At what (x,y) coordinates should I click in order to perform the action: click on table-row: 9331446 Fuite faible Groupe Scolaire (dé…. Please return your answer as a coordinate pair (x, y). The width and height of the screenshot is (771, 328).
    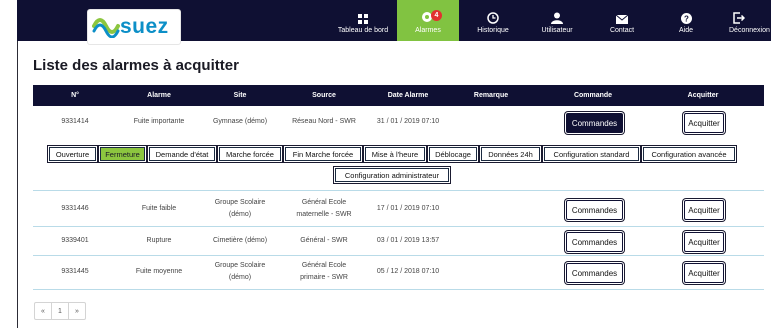
    Looking at the image, I should click on (398, 208).